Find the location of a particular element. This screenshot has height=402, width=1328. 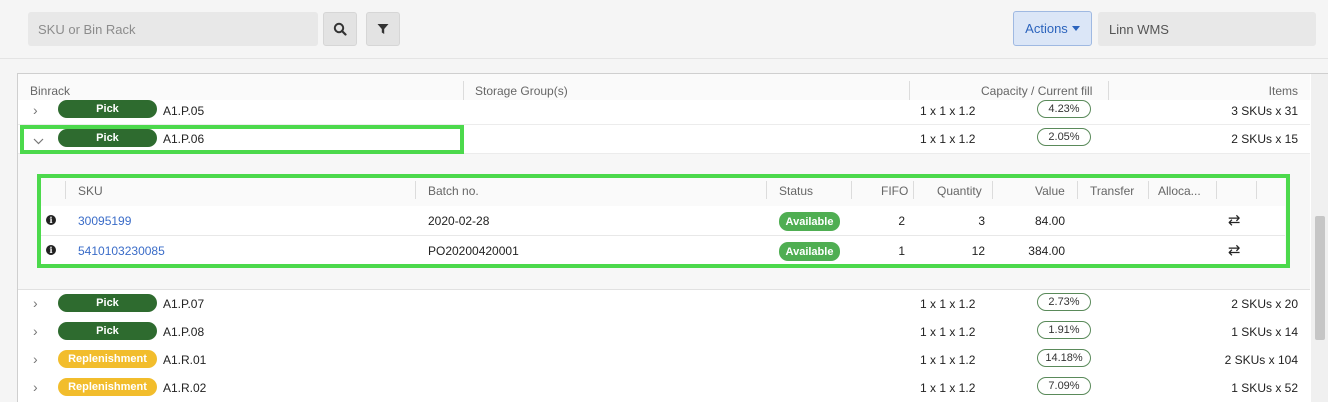

search-input is located at coordinates (173, 29).